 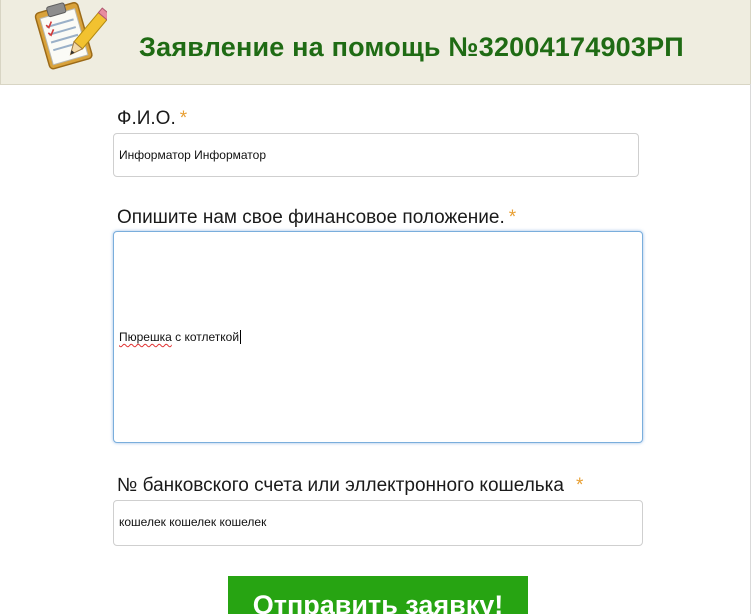 I want to click on fio-input: Информатор Информатор, so click(x=376, y=155).